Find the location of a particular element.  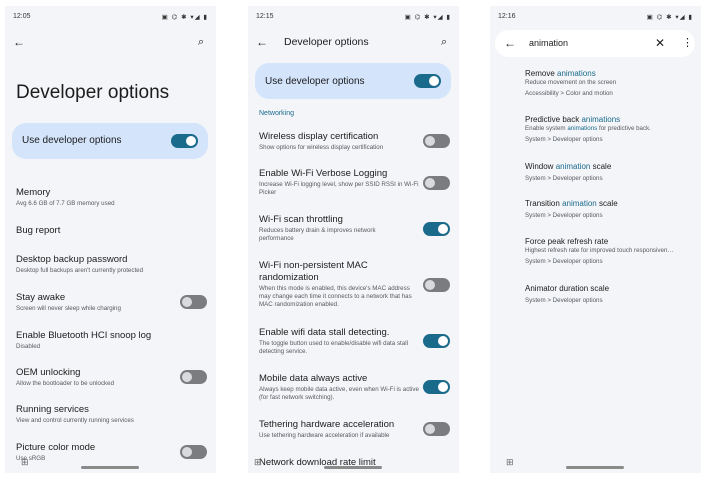

use-developer-options-label: Use developer options is located at coordinates (315, 81).